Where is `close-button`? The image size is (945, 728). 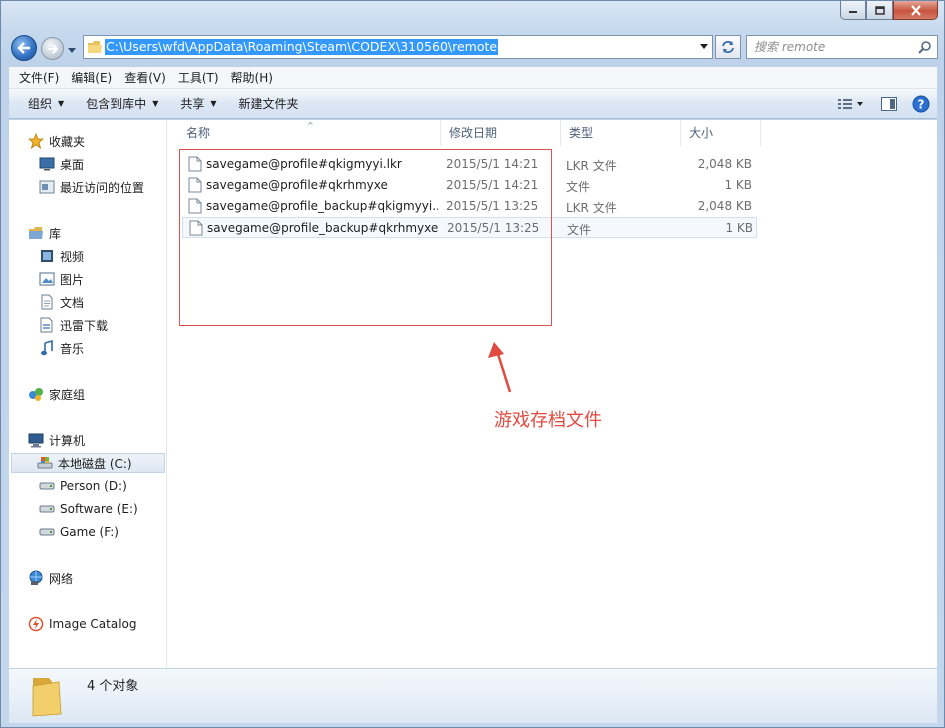
close-button is located at coordinates (915, 10).